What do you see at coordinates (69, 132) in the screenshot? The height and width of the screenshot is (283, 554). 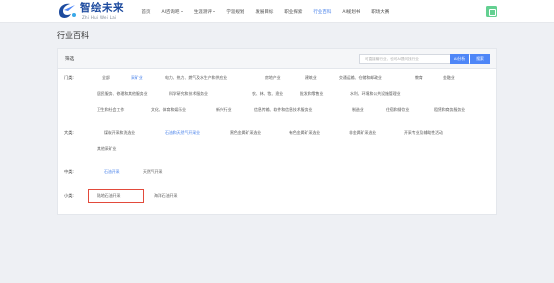 I see `major-class-row-label: 大类:` at bounding box center [69, 132].